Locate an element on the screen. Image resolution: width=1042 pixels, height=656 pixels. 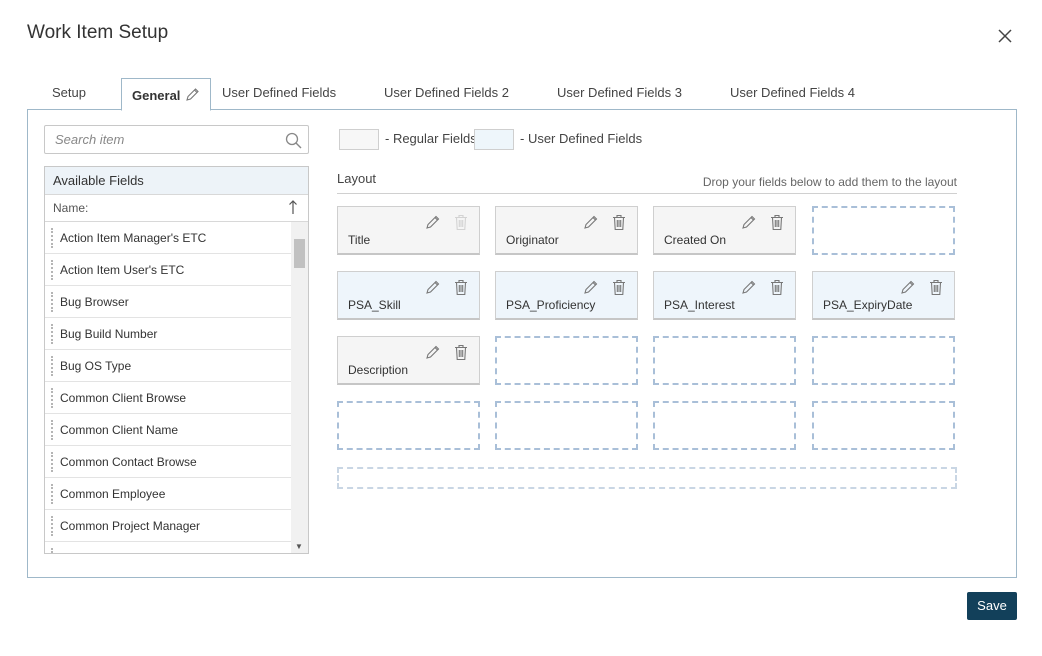
layout-field-card: Title is located at coordinates (408, 230).